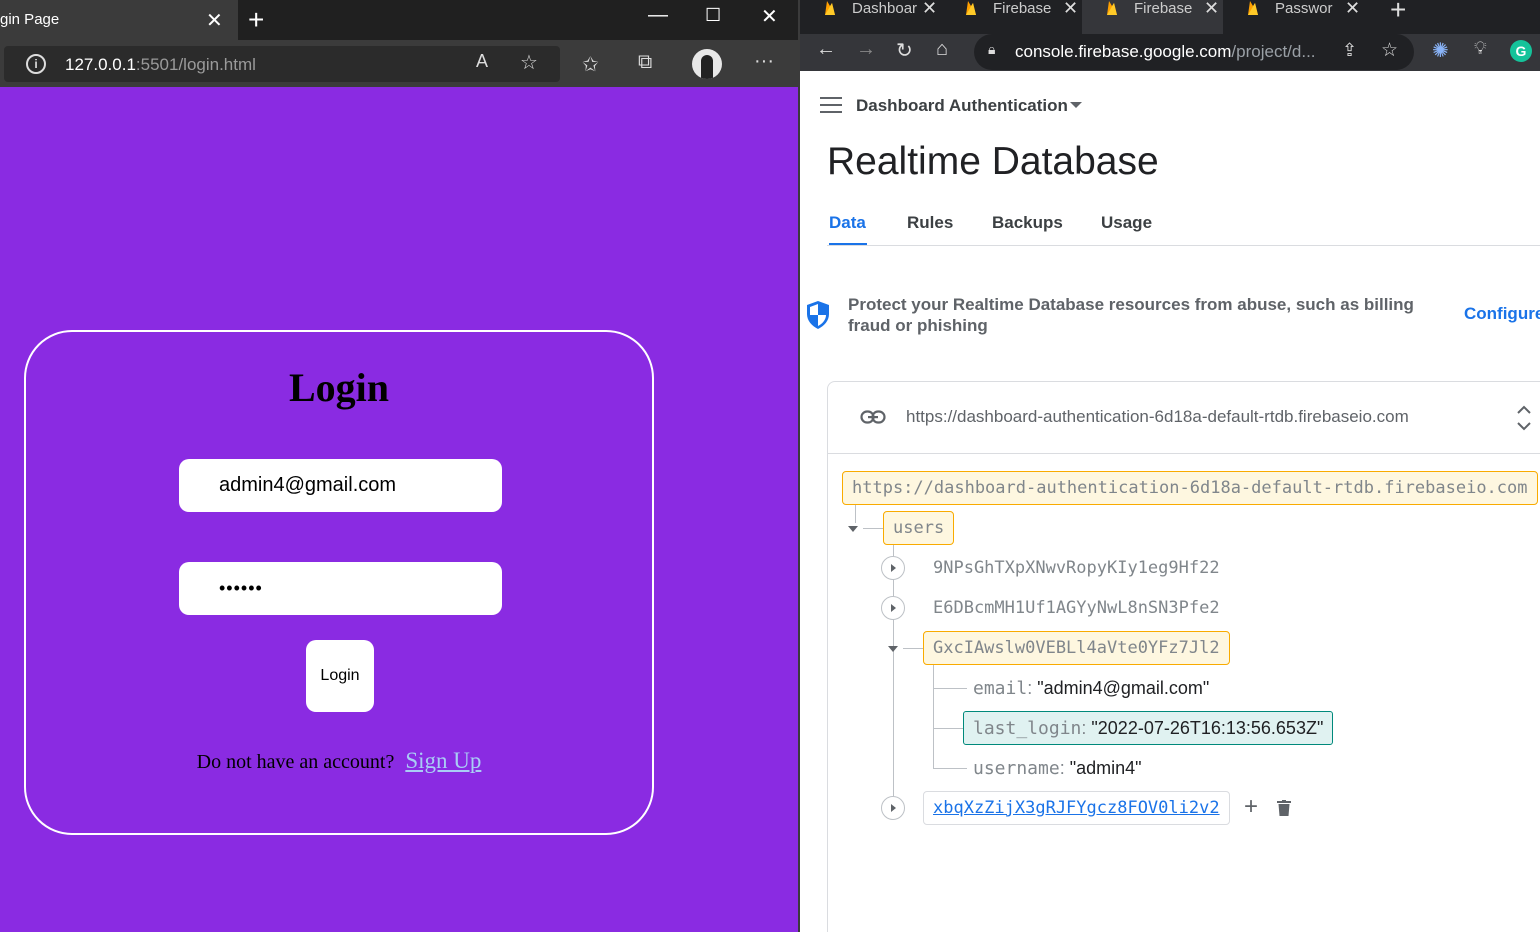  Describe the element at coordinates (866, 49) in the screenshot. I see `forward-icon: →` at that location.